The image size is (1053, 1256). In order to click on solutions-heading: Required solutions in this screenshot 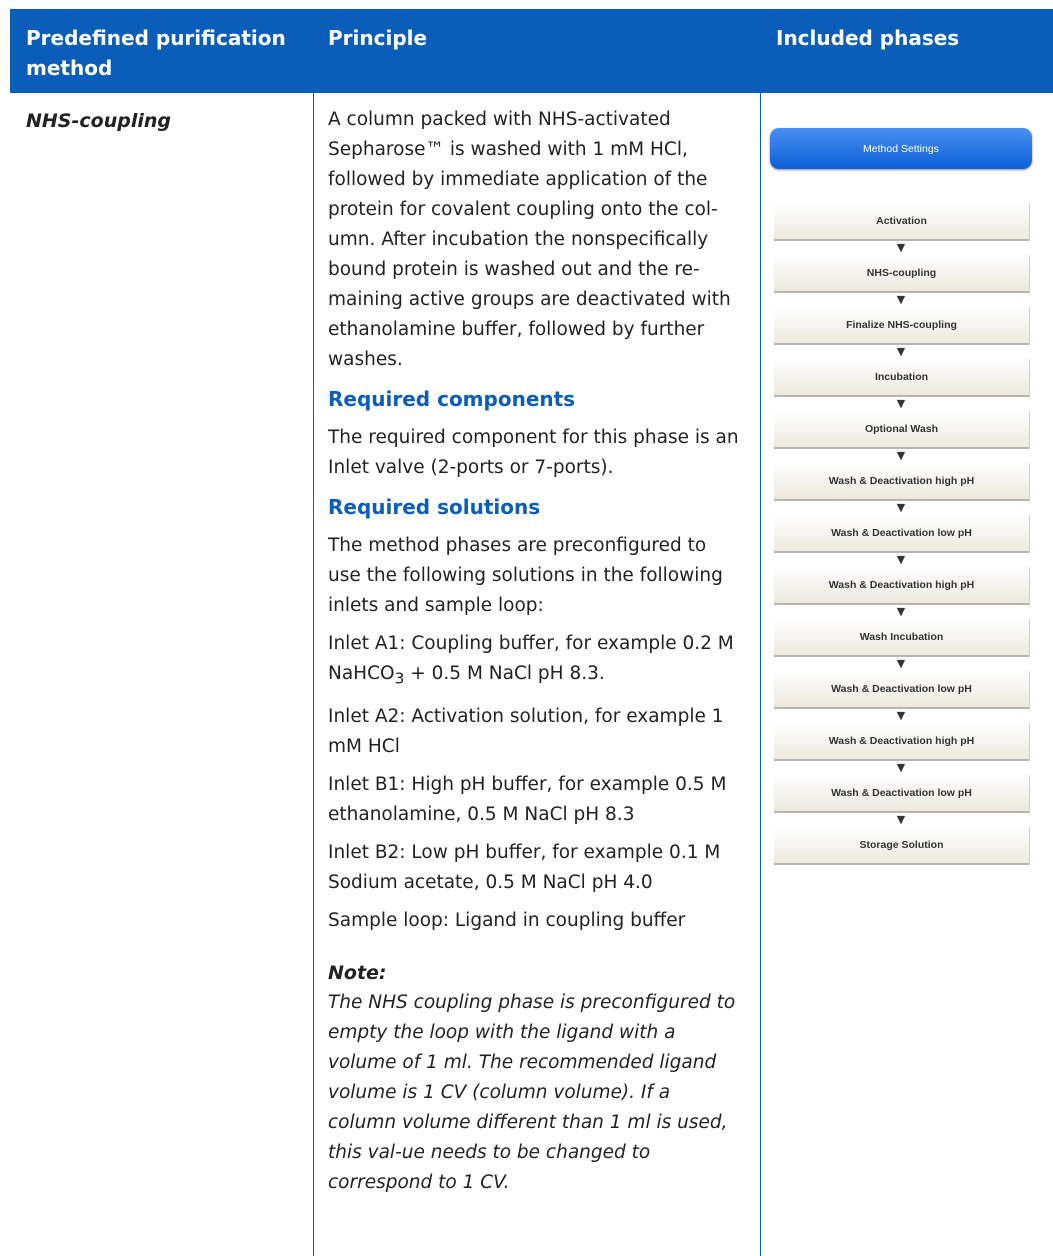, I will do `click(434, 507)`.